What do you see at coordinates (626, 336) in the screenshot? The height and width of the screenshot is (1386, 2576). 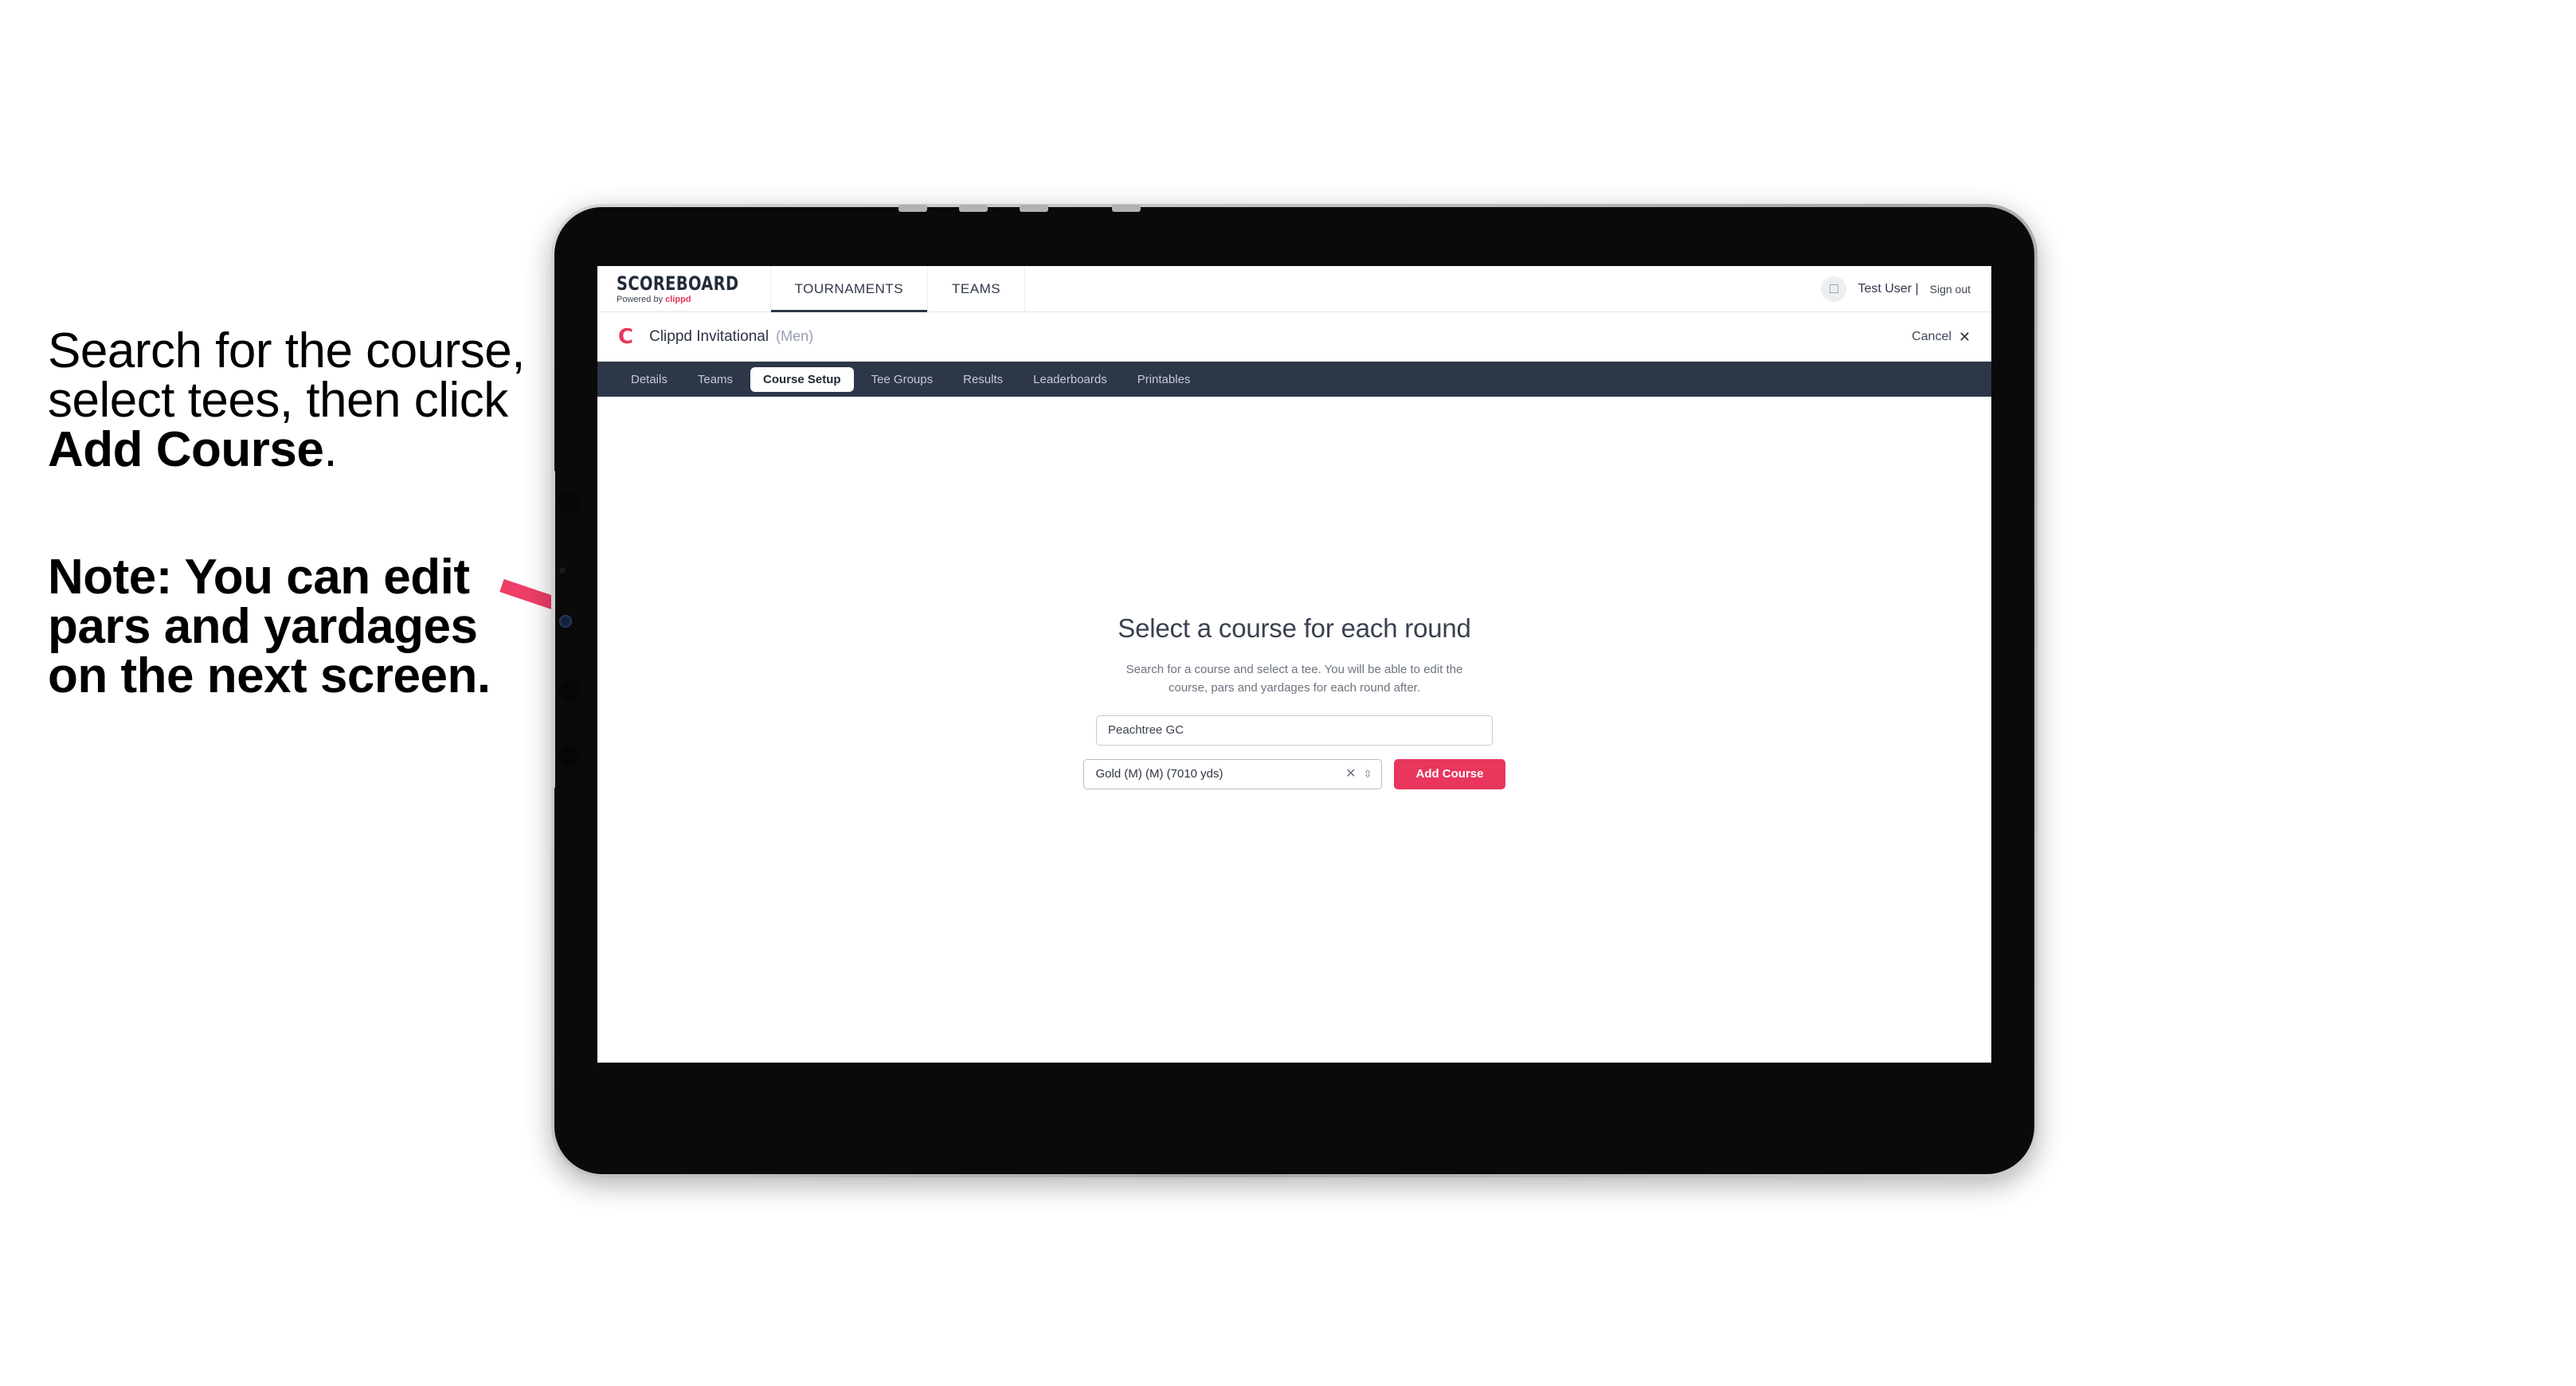 I see `clippd-c-logo-icon: C` at bounding box center [626, 336].